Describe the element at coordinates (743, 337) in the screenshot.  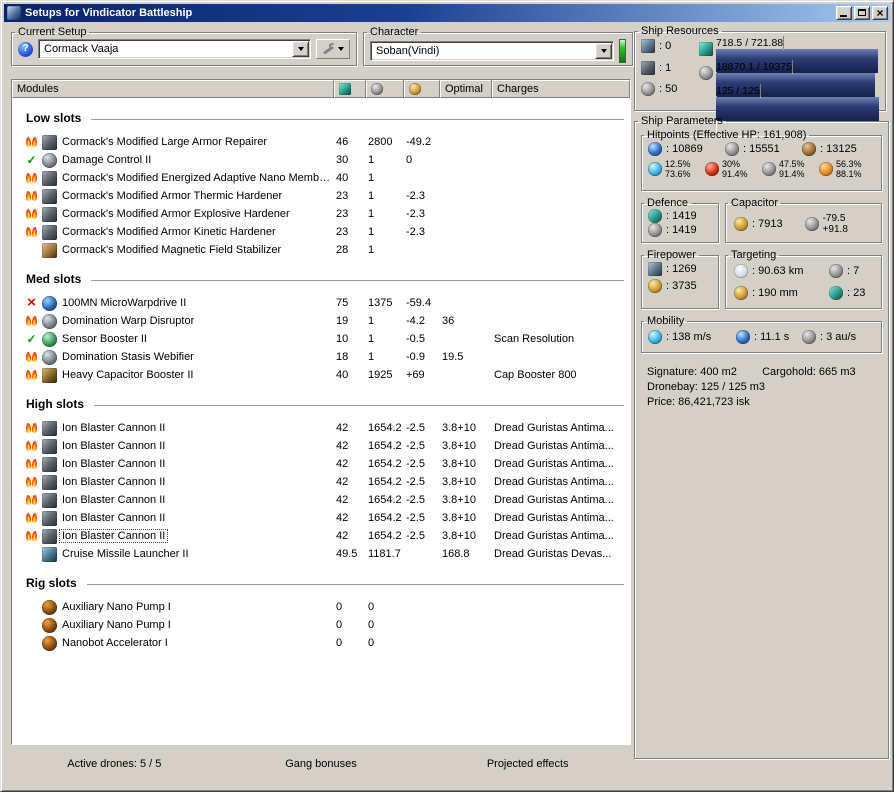
I see `align-time-icon` at that location.